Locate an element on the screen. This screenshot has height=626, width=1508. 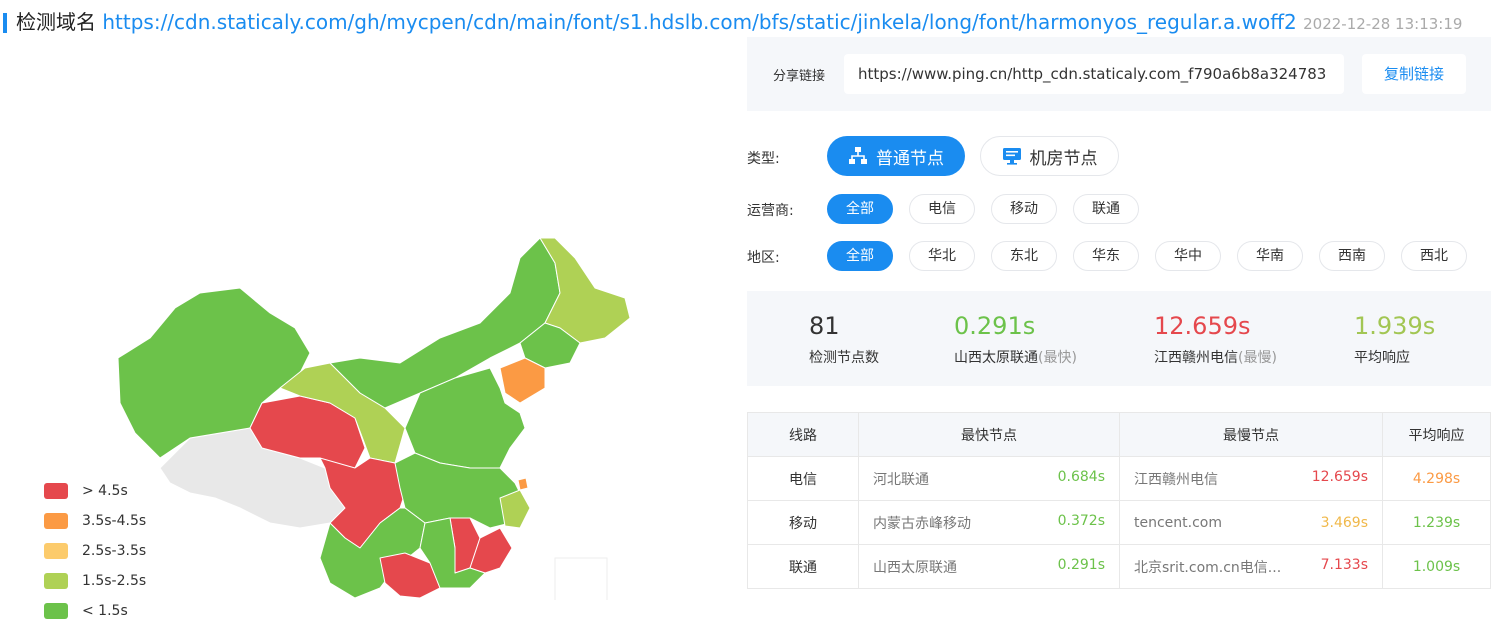
stat-label: 江西赣州电信(最慢) is located at coordinates (1215, 357).